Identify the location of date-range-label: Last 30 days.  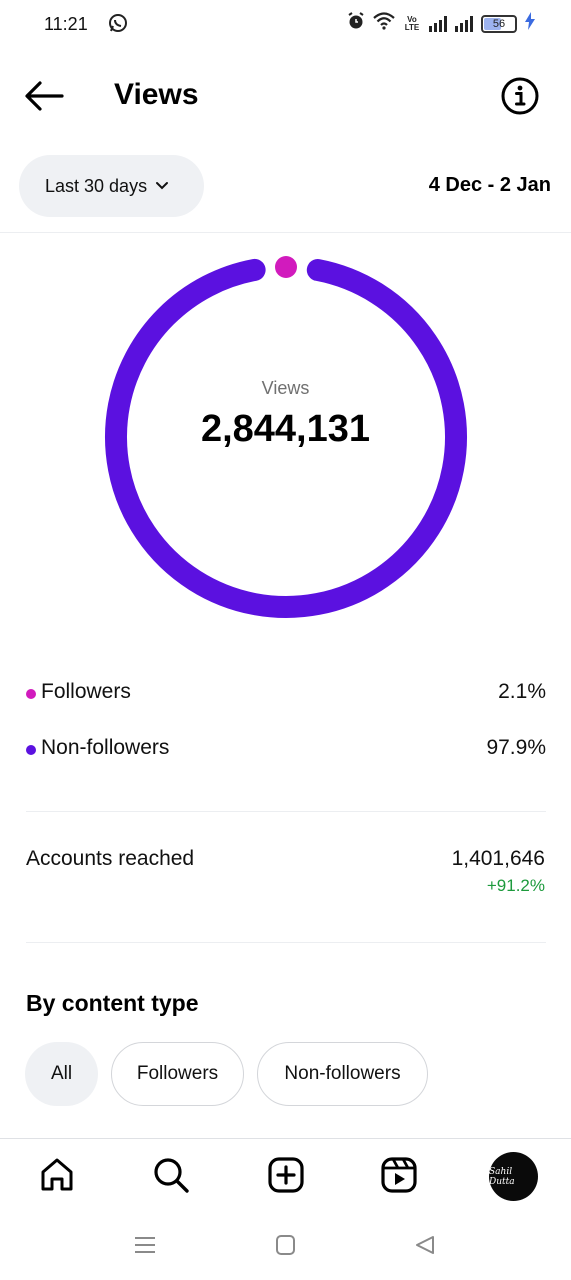
(96, 185).